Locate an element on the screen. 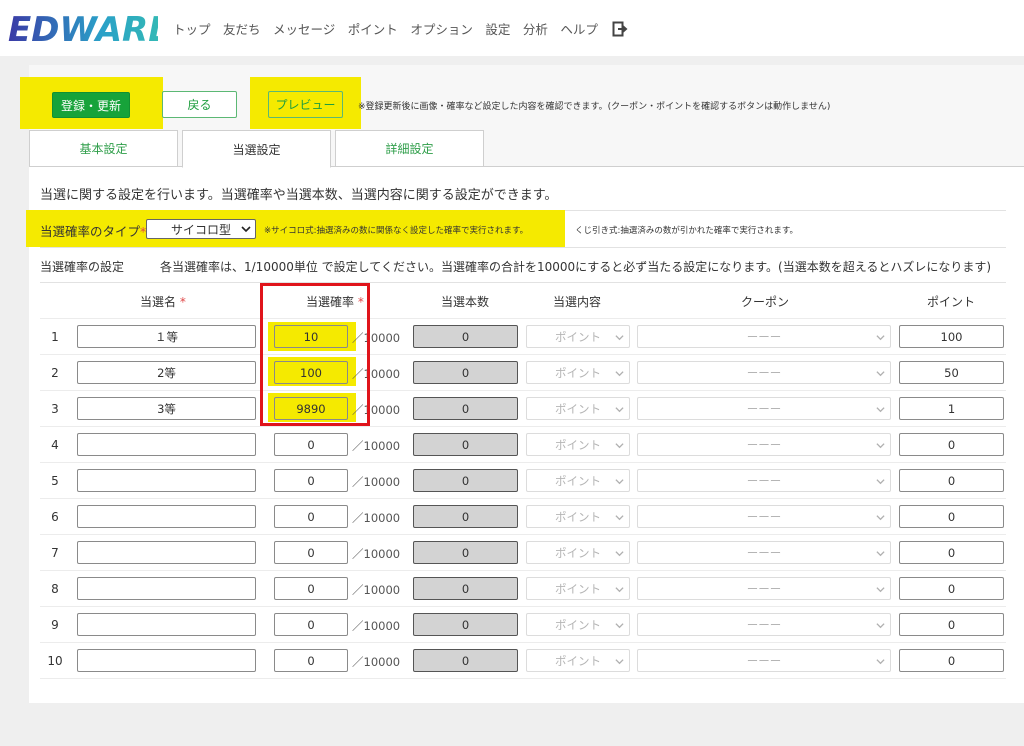 This screenshot has width=1024, height=746. probability-type-select: サイコロ型 is located at coordinates (201, 229).